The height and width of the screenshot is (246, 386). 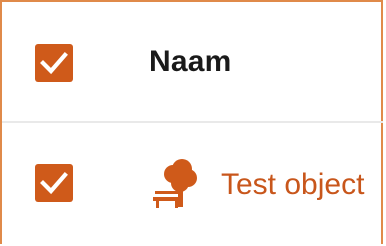 What do you see at coordinates (292, 185) in the screenshot?
I see `object-name-link: Test object` at bounding box center [292, 185].